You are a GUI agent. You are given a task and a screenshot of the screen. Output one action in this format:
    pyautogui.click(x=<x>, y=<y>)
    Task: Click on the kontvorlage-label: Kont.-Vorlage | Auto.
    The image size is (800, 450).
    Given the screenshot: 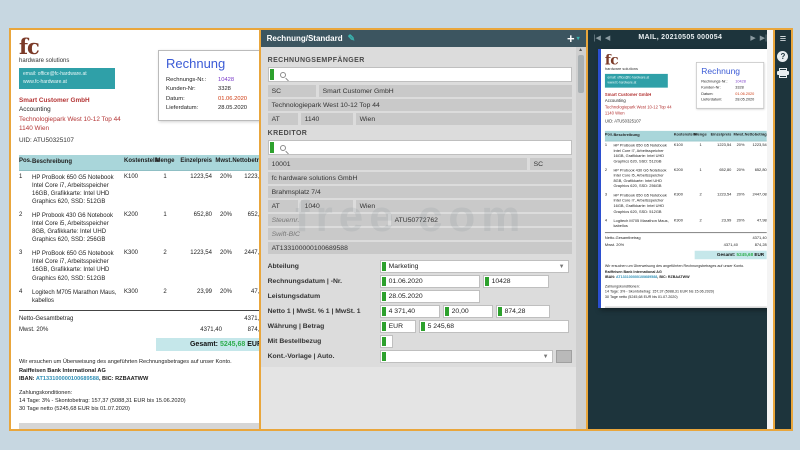 What is the action you would take?
    pyautogui.click(x=301, y=356)
    